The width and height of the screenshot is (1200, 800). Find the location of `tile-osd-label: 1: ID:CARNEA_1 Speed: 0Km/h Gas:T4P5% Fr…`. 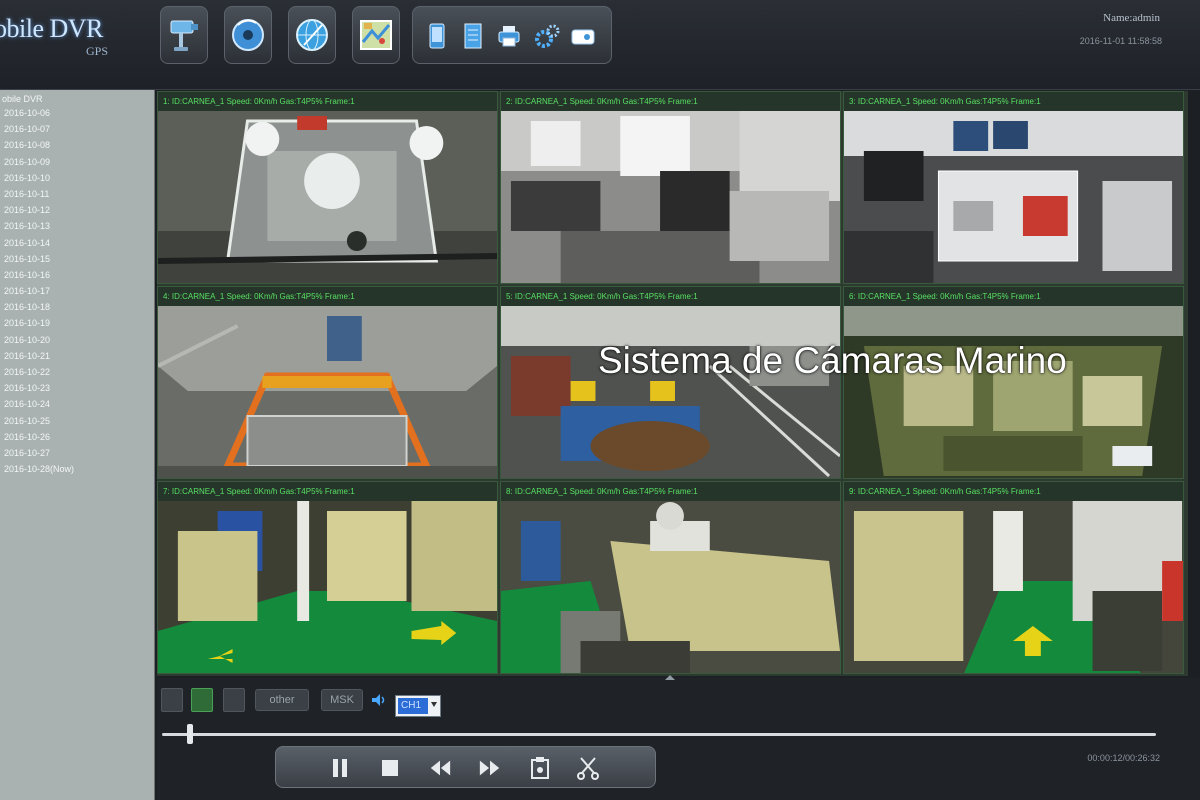

tile-osd-label: 1: ID:CARNEA_1 Speed: 0Km/h Gas:T4P5% Fr… is located at coordinates (327, 101).